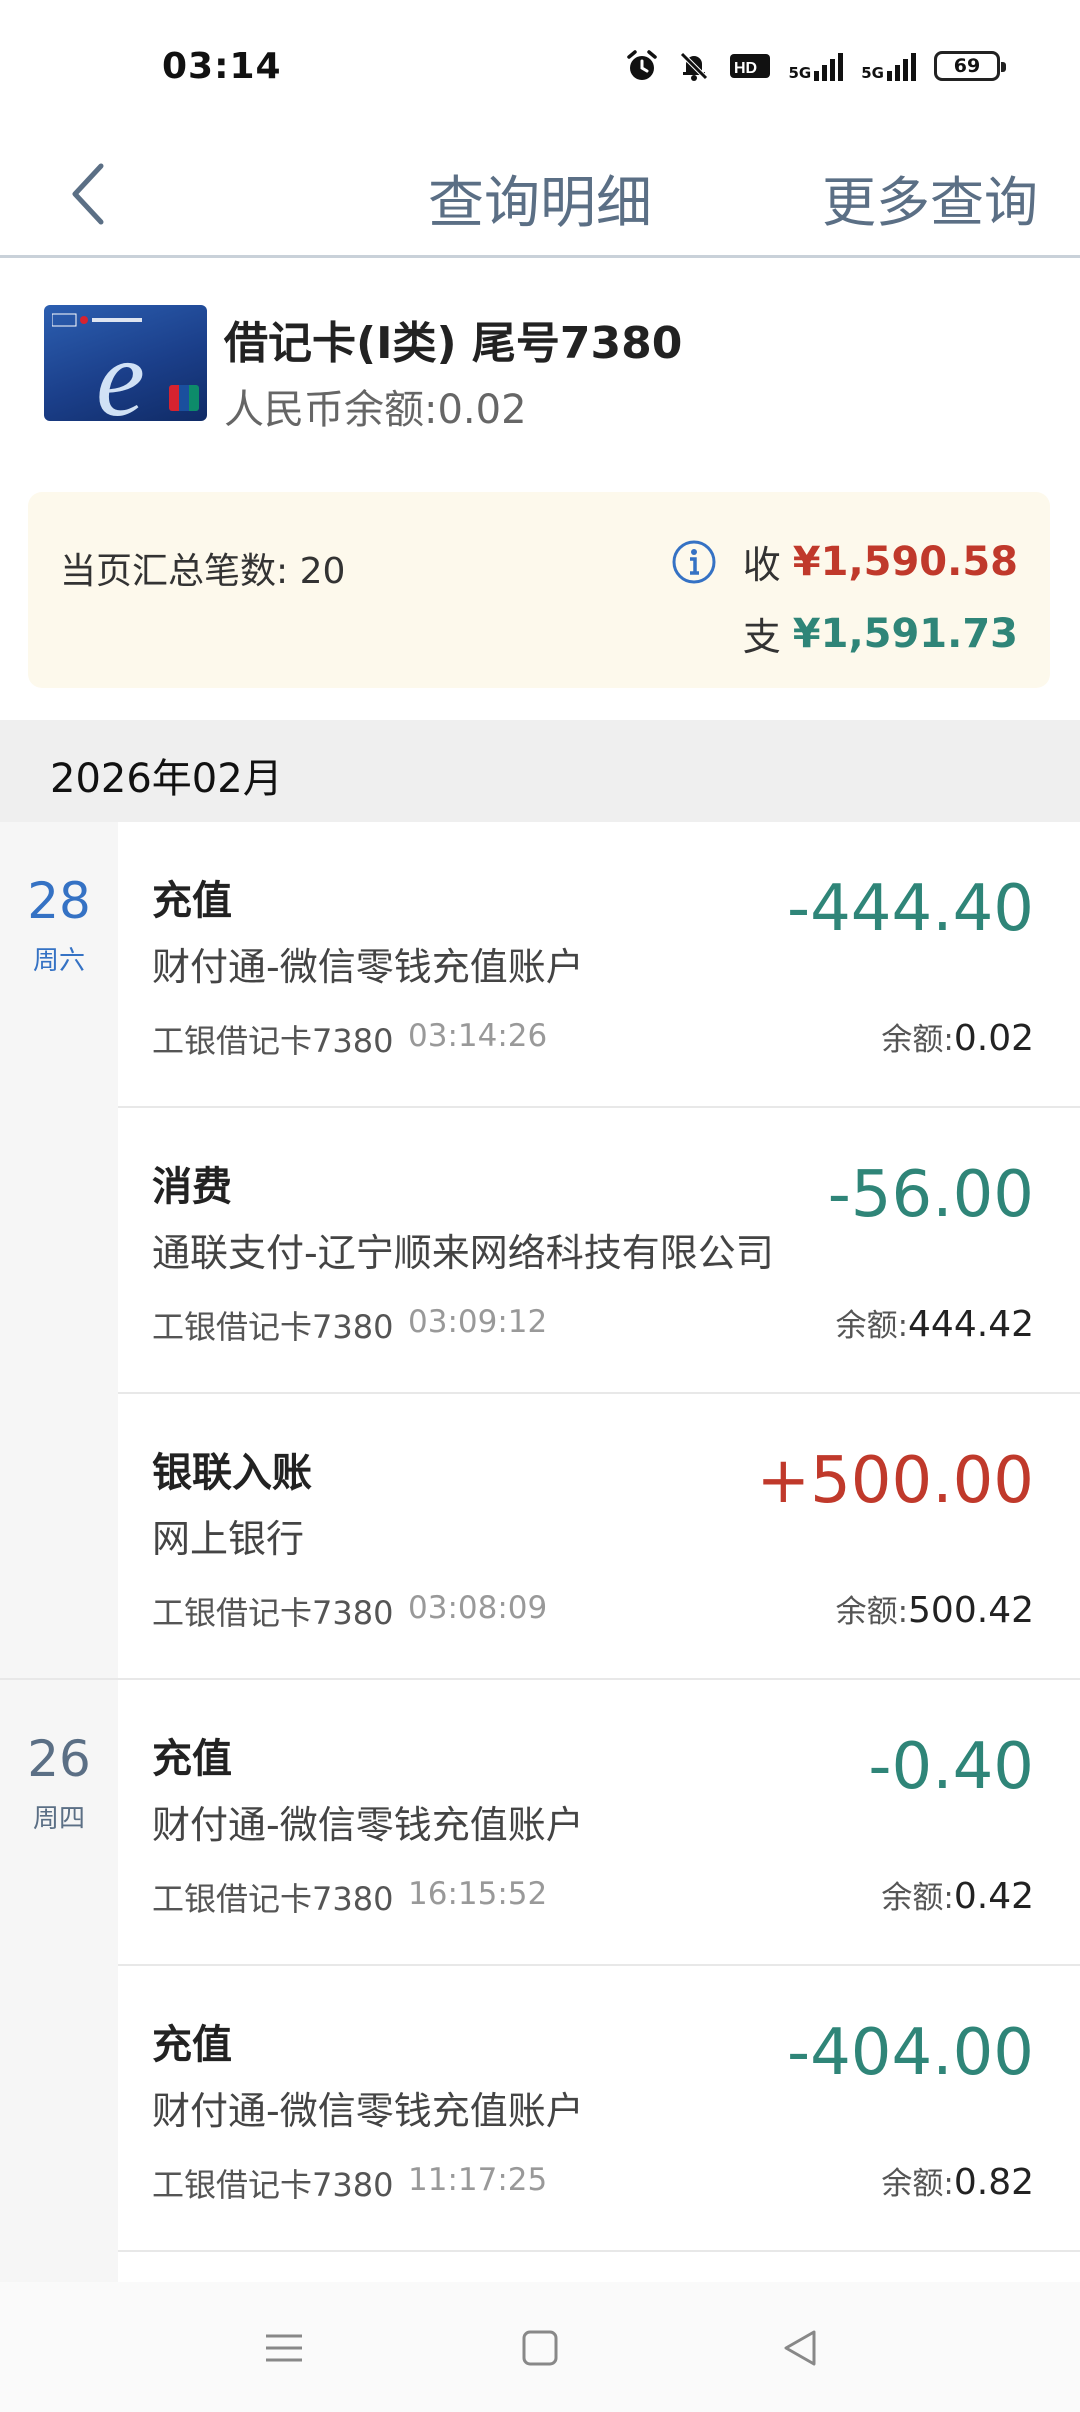  What do you see at coordinates (910, 909) in the screenshot?
I see `tx-amount: -444.40` at bounding box center [910, 909].